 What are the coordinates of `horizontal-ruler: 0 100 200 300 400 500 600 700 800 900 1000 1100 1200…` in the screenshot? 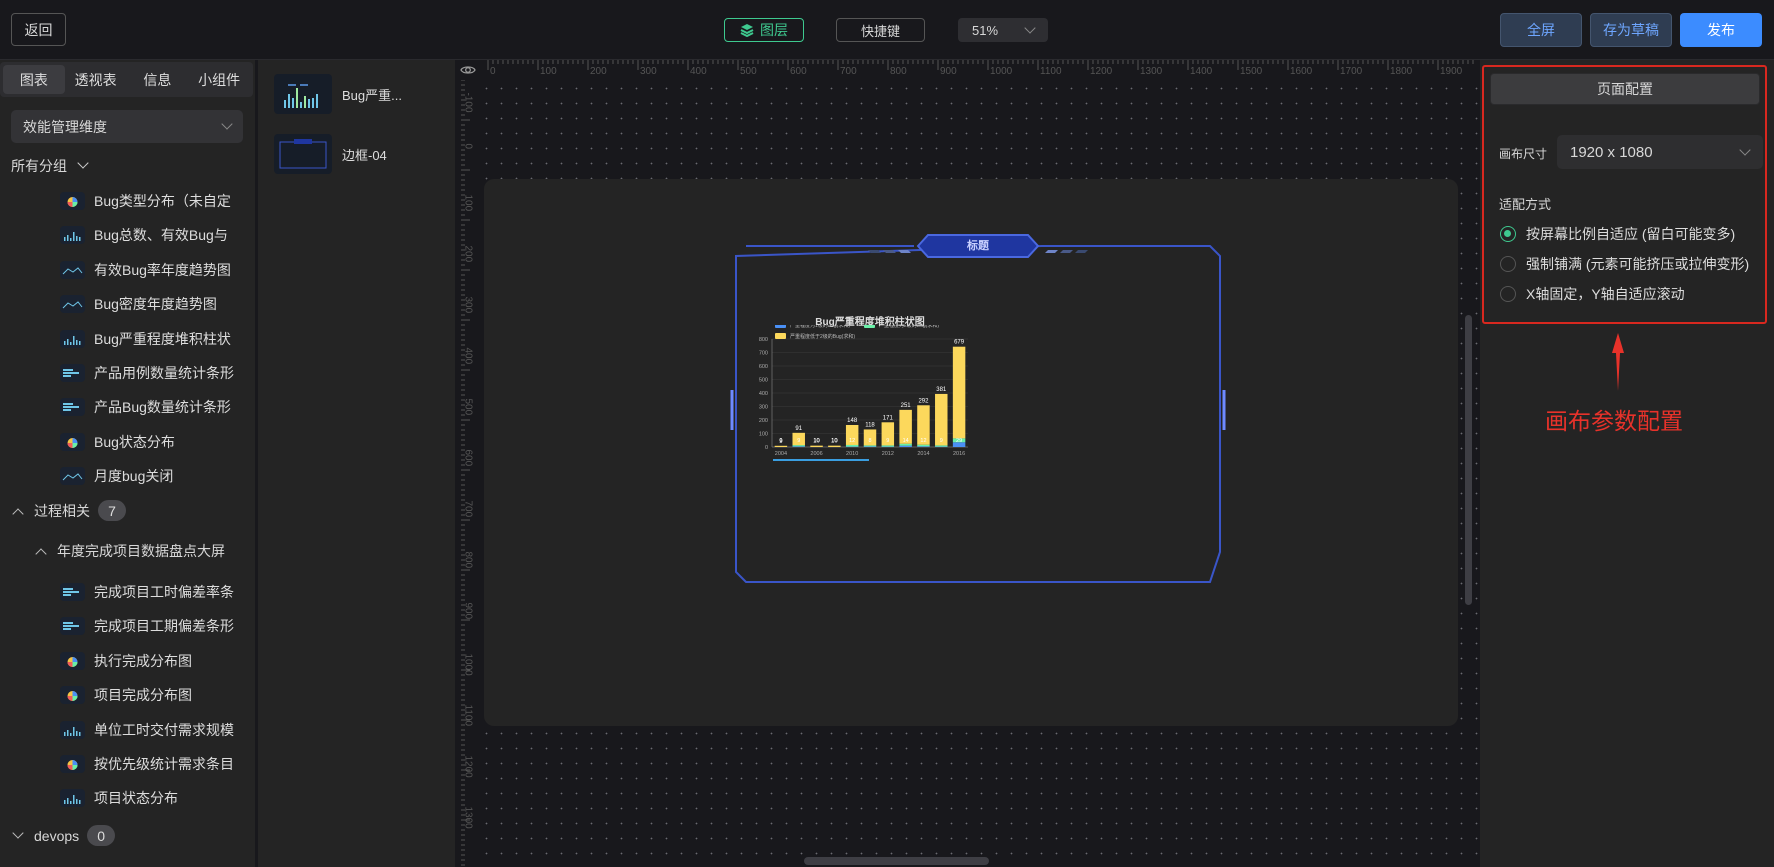 It's located at (968, 70).